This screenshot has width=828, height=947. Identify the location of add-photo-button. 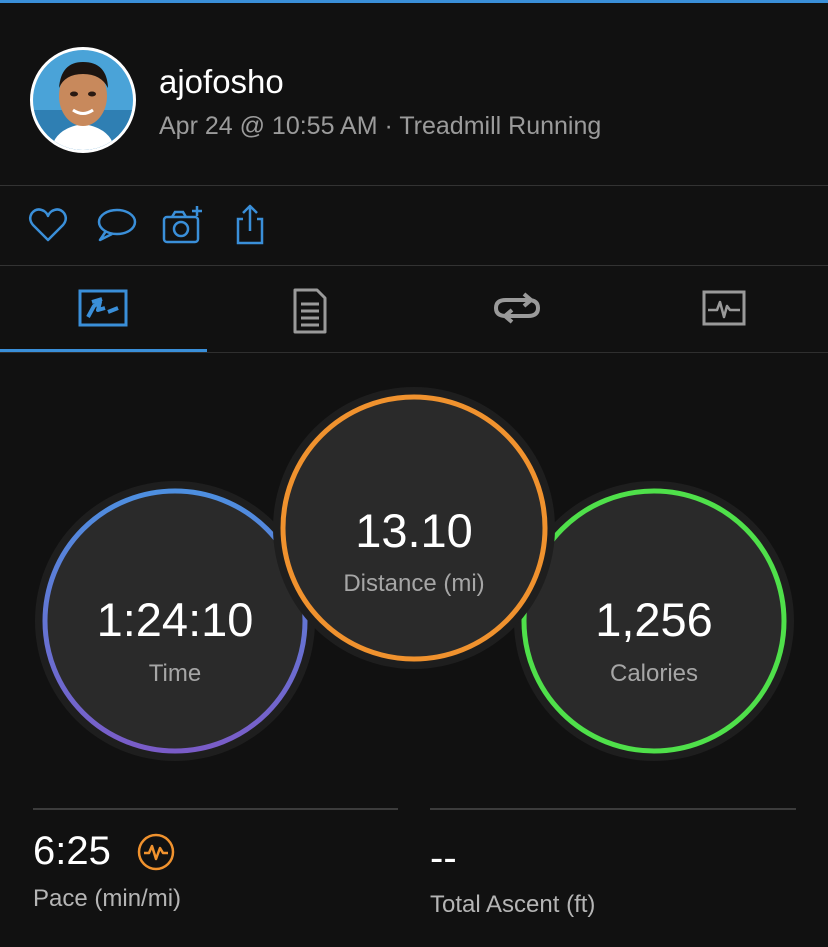
(183, 225).